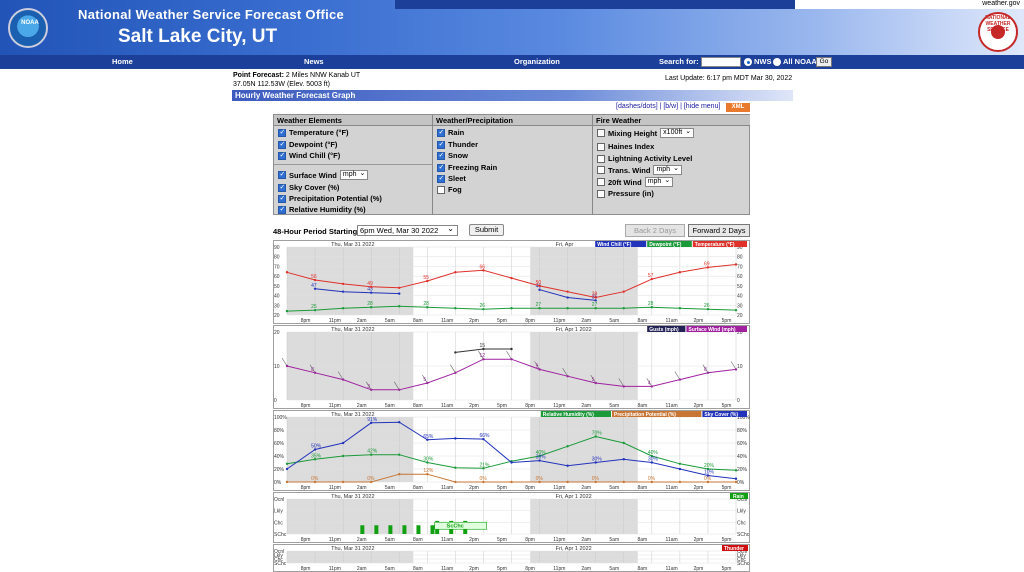  What do you see at coordinates (287, 482) in the screenshot?
I see `precip-potential-point` at bounding box center [287, 482].